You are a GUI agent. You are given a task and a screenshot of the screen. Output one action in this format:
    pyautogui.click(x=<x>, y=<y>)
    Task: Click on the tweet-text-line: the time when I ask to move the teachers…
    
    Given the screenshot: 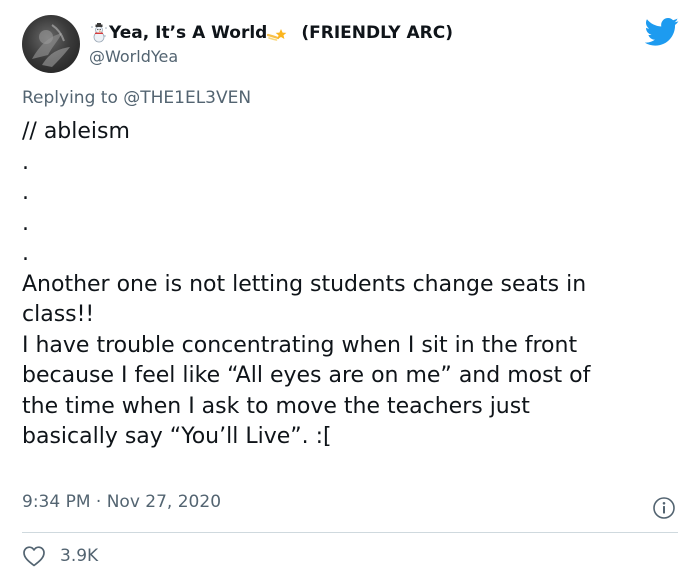 What is the action you would take?
    pyautogui.click(x=276, y=406)
    